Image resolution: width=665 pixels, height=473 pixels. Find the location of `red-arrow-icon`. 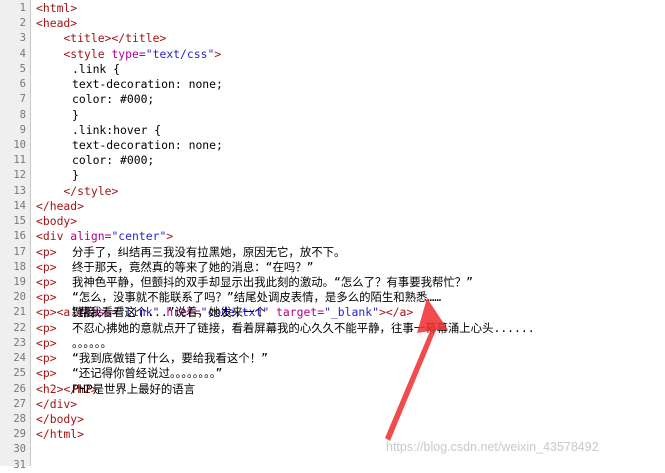

red-arrow-icon is located at coordinates (416, 369).